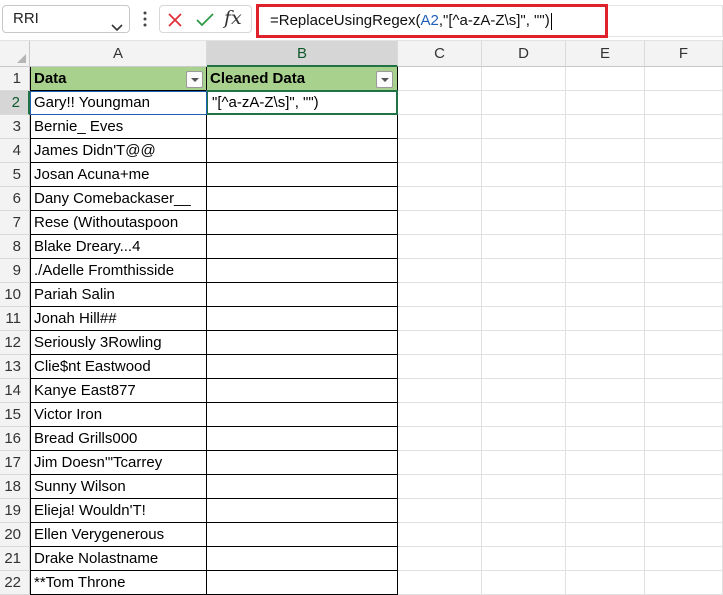 Image resolution: width=723 pixels, height=595 pixels. What do you see at coordinates (118, 415) in the screenshot?
I see `cell-a15: Victor Iron` at bounding box center [118, 415].